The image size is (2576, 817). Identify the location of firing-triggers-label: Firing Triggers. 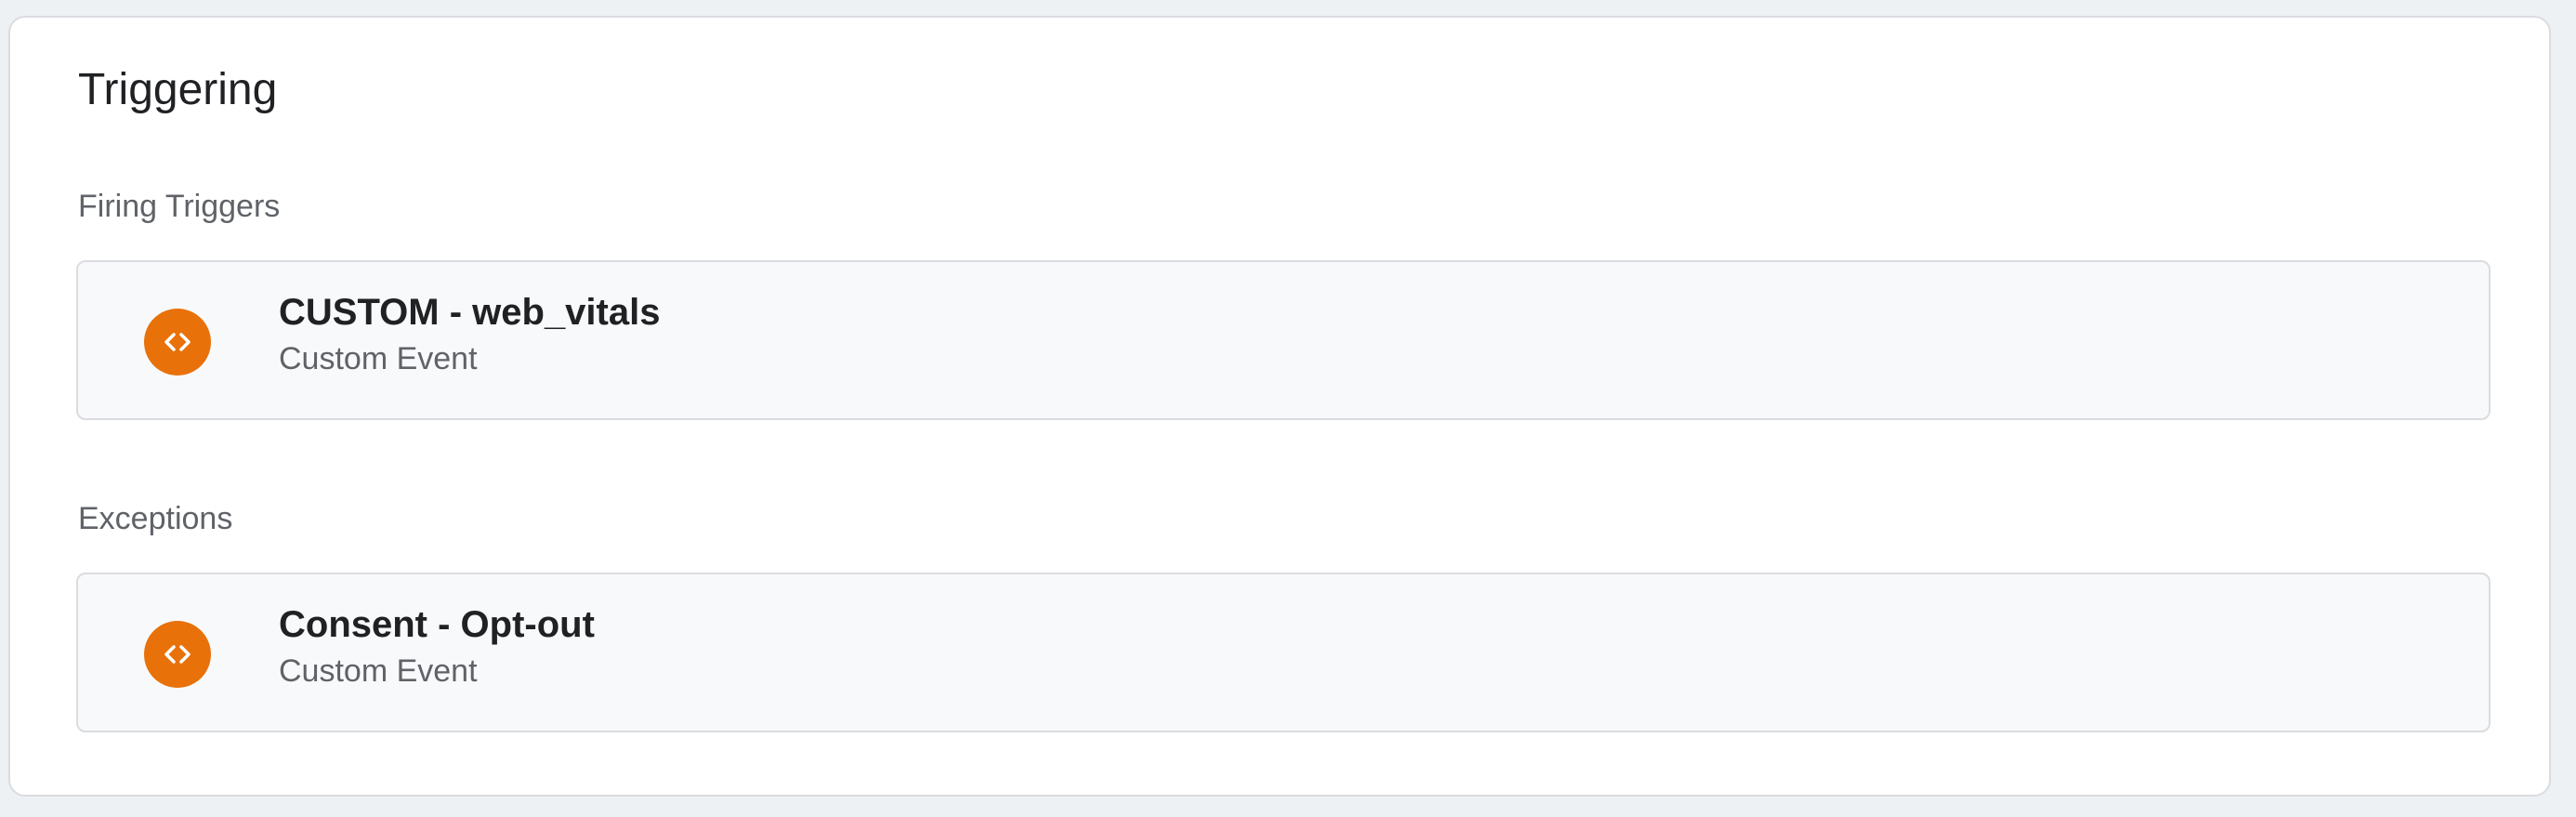
(179, 206).